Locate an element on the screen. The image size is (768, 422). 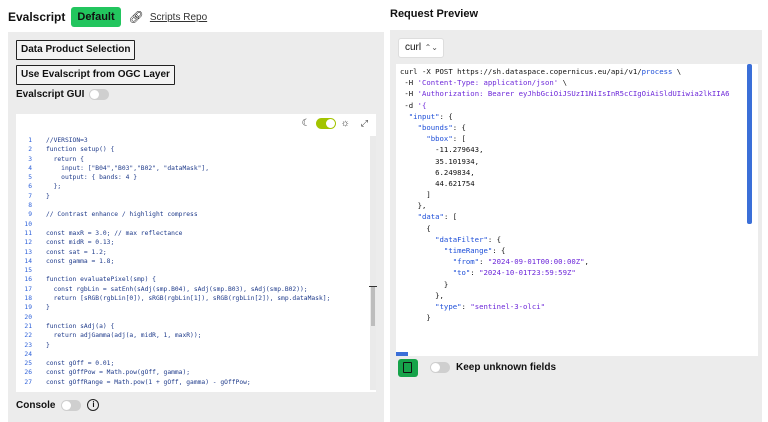
preview-line: "timeRange": { is located at coordinates (579, 250).